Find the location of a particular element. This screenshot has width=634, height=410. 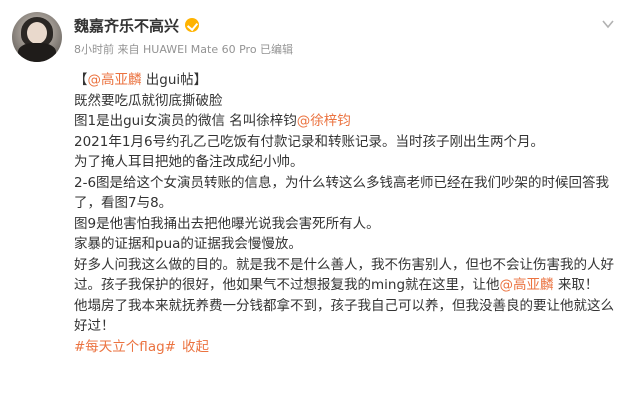

content-line: 2021年1月6号约孔乙己吃饭有付款记录和转账记录。当时孩子刚出生两个月。 is located at coordinates (309, 141).